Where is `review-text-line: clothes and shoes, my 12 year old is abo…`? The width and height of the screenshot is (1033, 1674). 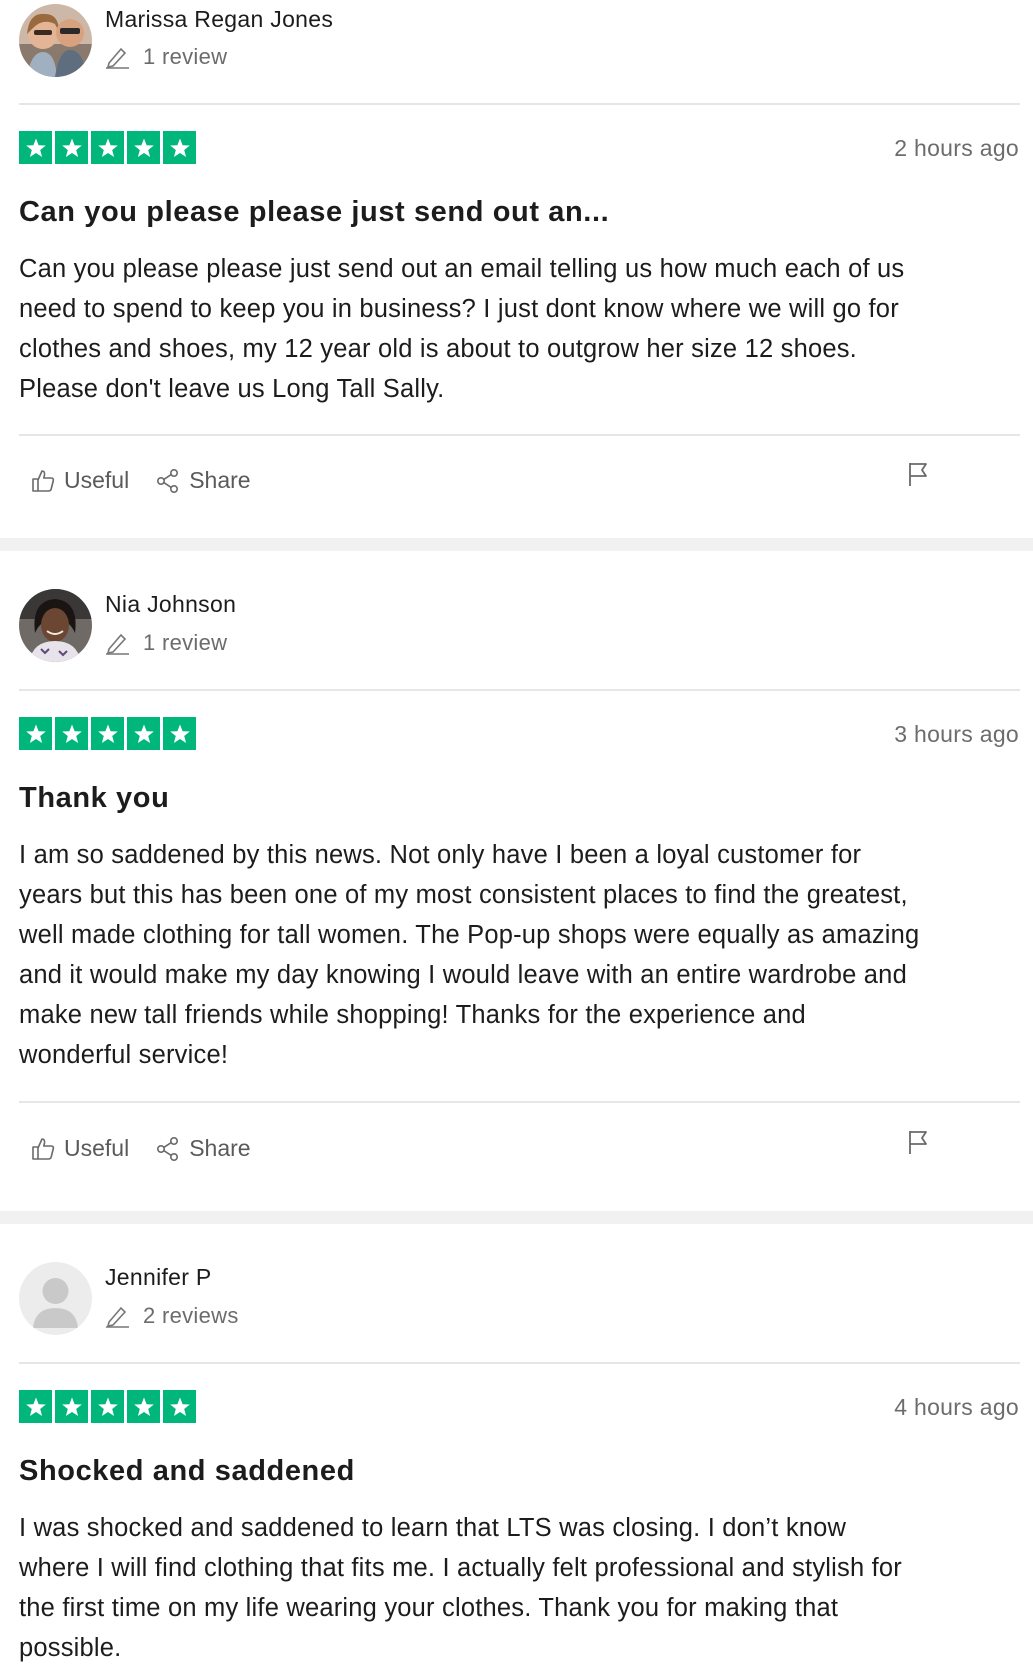 review-text-line: clothes and shoes, my 12 year old is abo… is located at coordinates (438, 349).